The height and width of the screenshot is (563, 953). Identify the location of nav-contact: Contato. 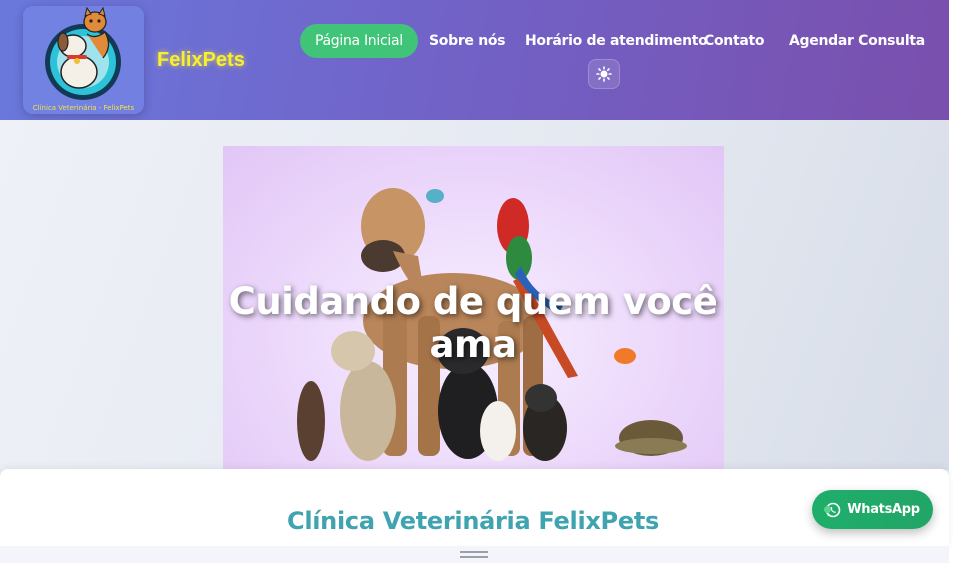
(734, 41).